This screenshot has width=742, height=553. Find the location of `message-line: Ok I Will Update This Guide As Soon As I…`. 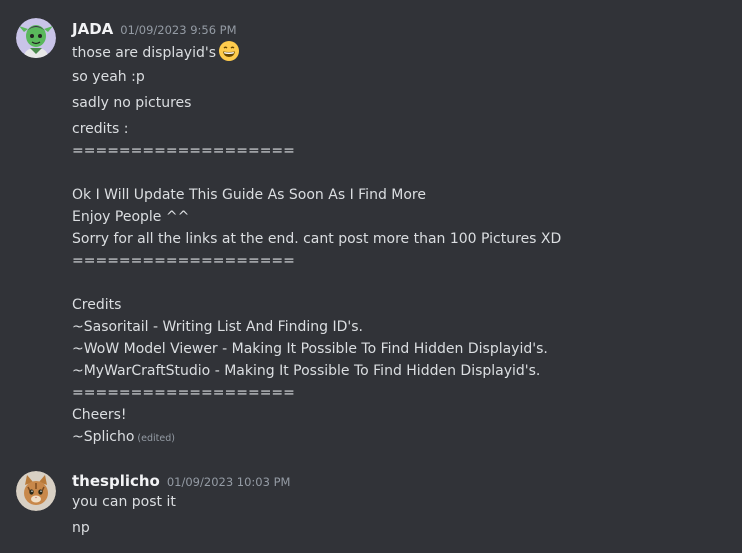

message-line: Ok I Will Update This Guide As Soon As I… is located at coordinates (249, 195).